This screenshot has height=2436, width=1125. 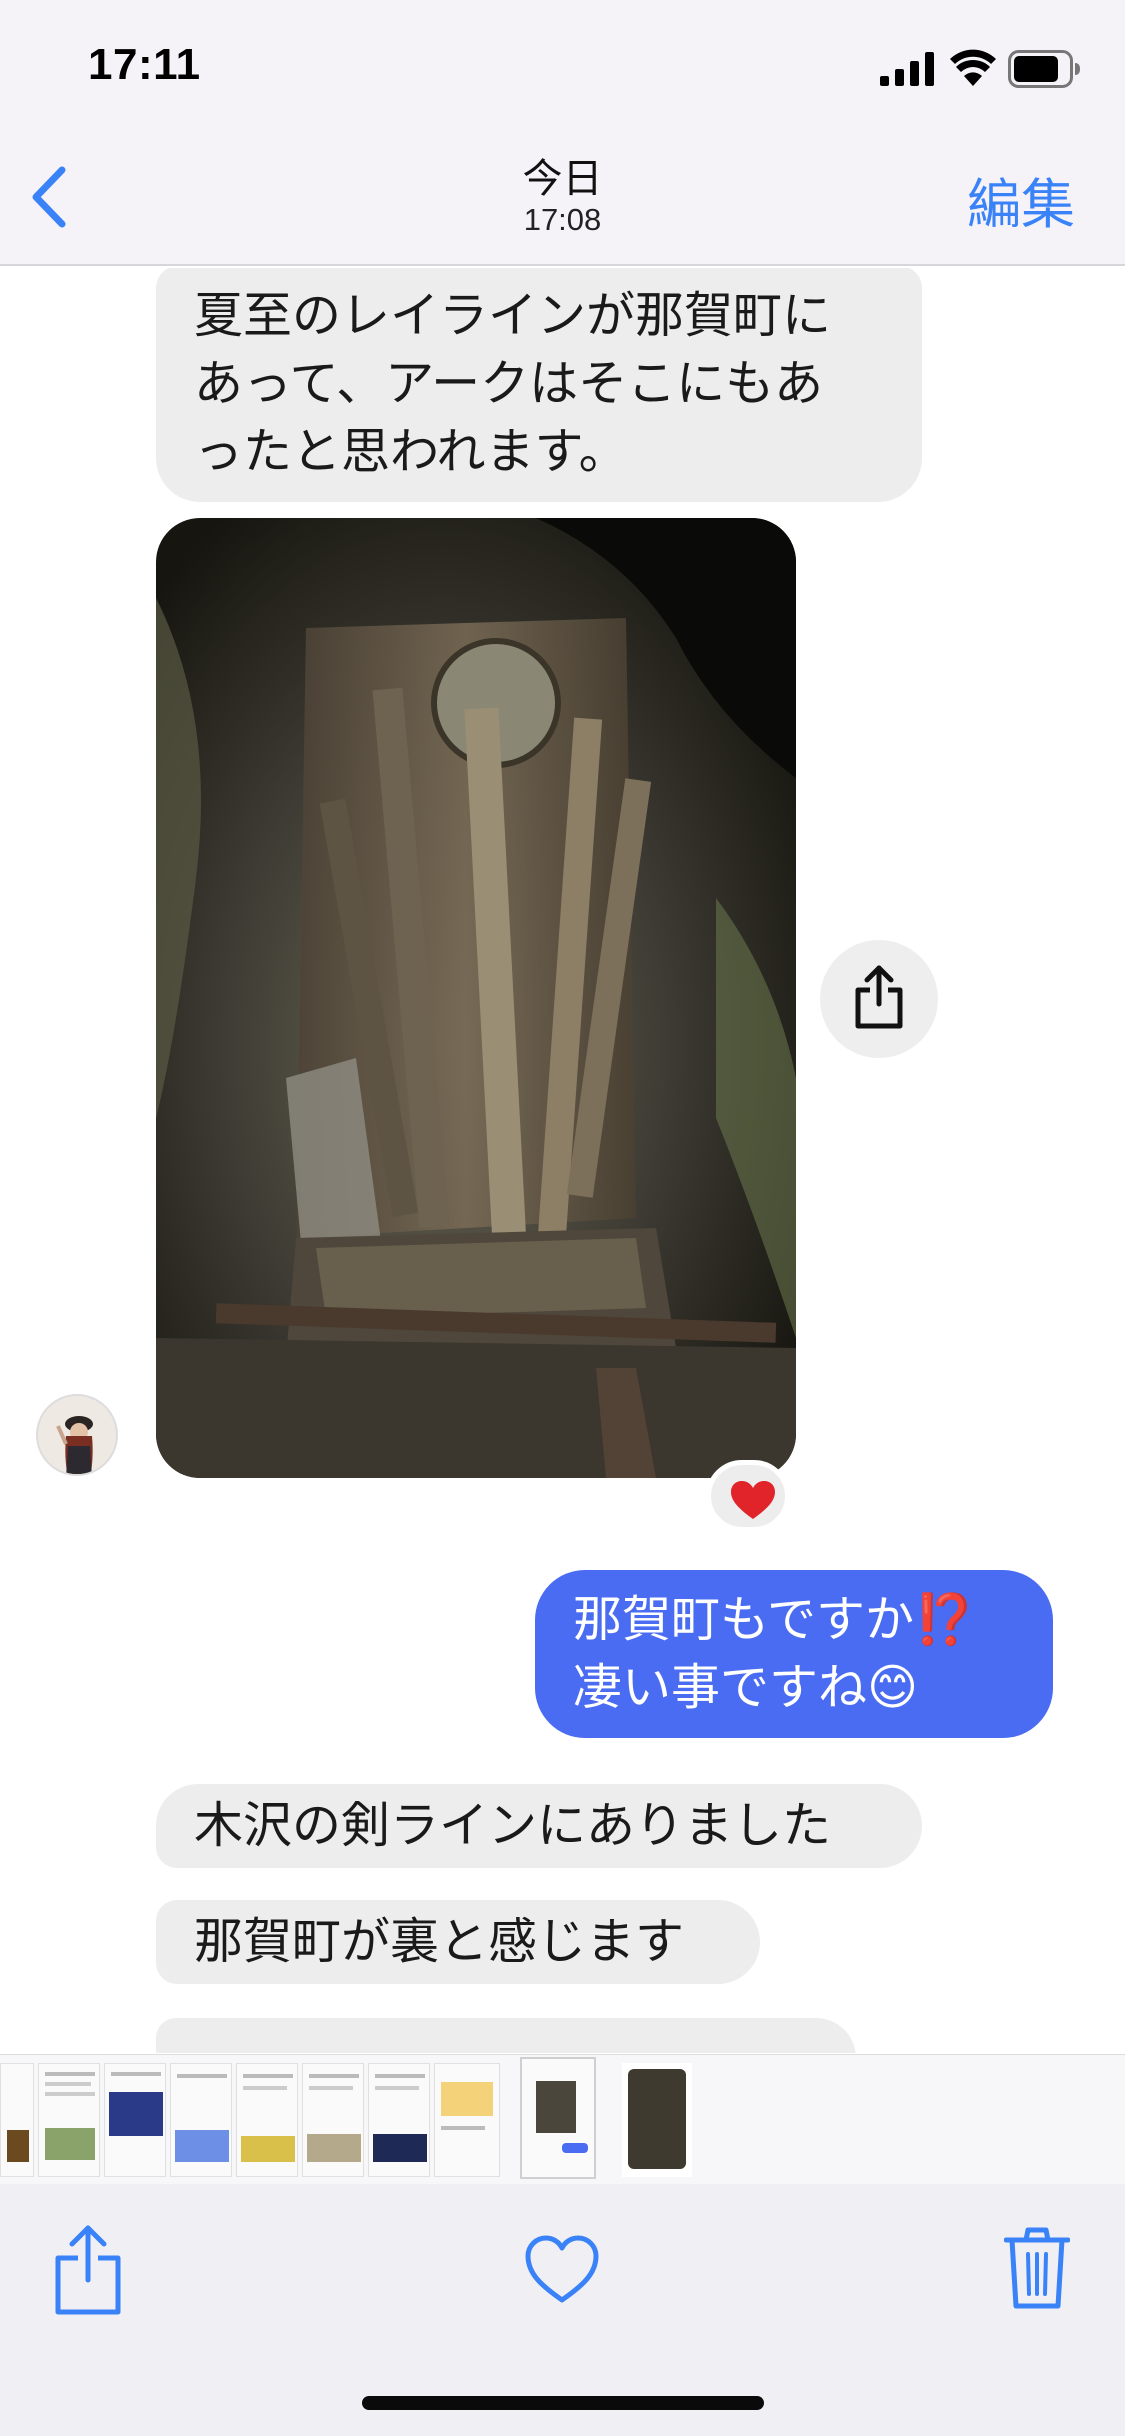 I want to click on status-time: 17:11, so click(x=144, y=64).